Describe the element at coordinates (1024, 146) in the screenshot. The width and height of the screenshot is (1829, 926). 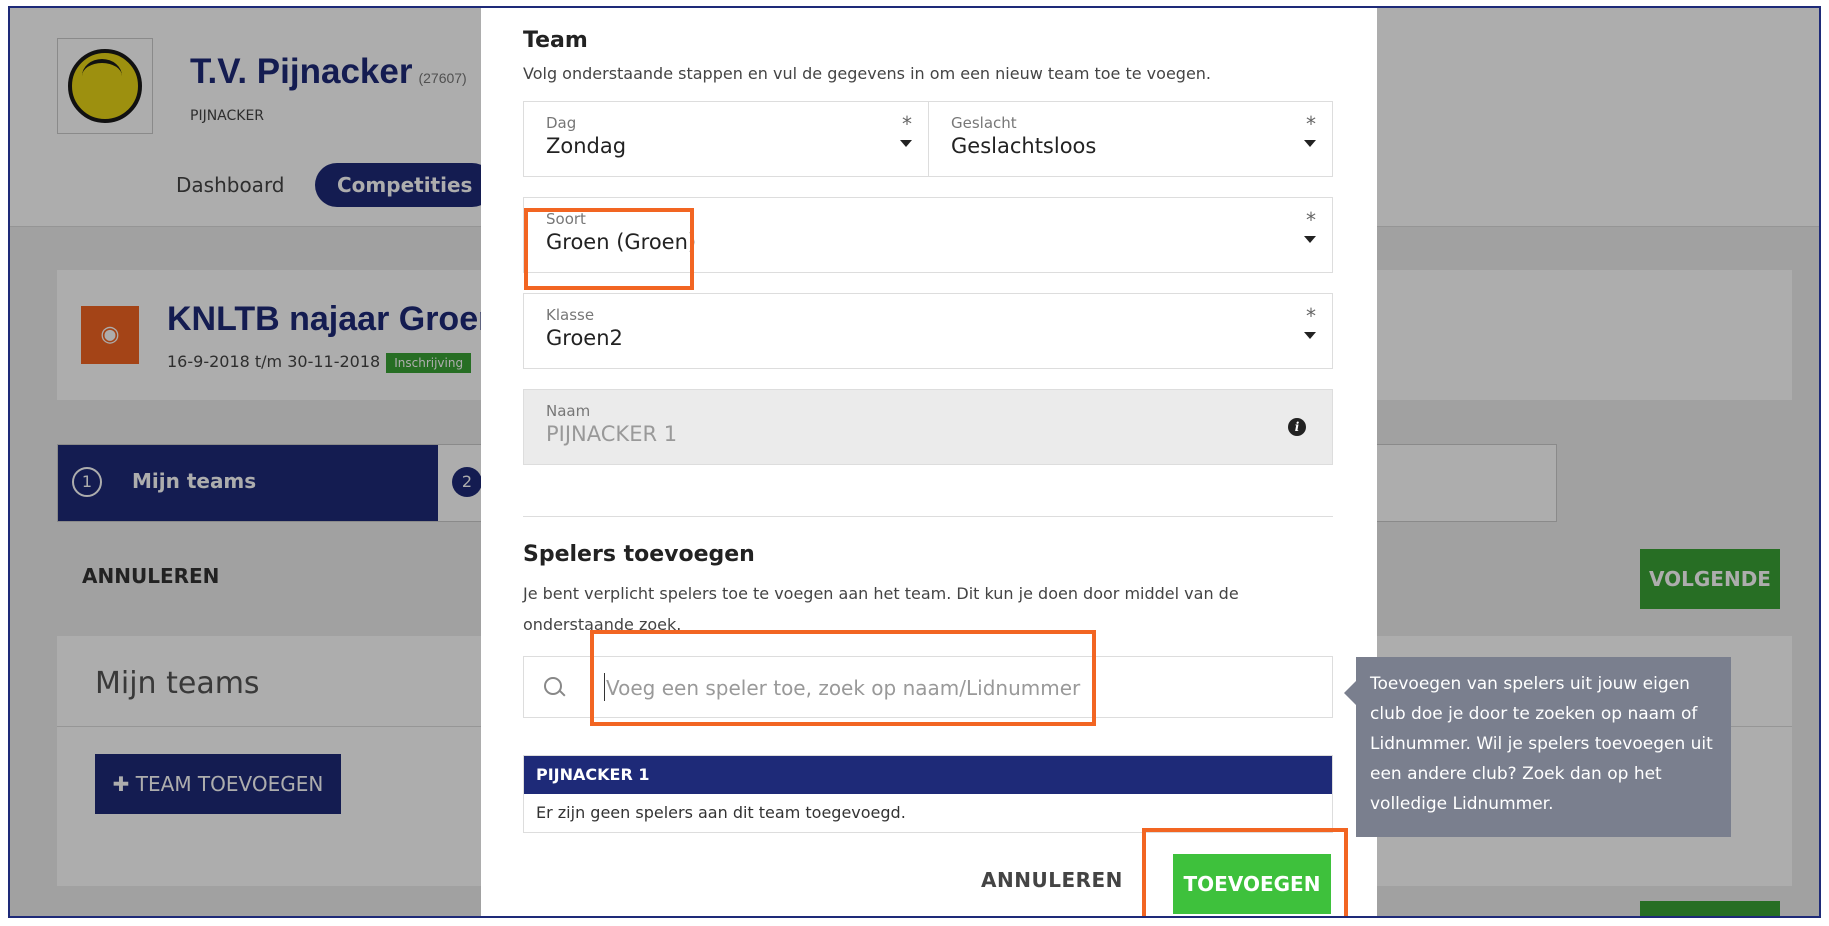
I see `geslacht-value: Geslachtsloos` at that location.